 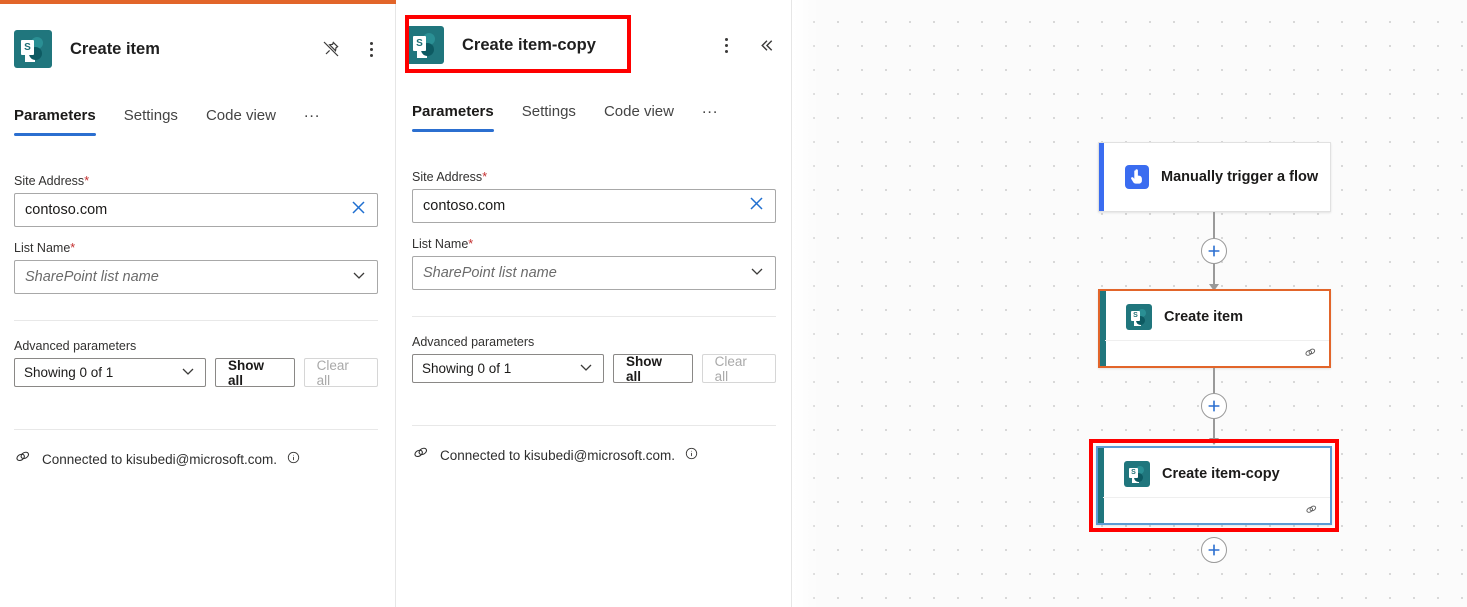 What do you see at coordinates (1214, 328) in the screenshot?
I see `flow-node-create-item: S Create item` at bounding box center [1214, 328].